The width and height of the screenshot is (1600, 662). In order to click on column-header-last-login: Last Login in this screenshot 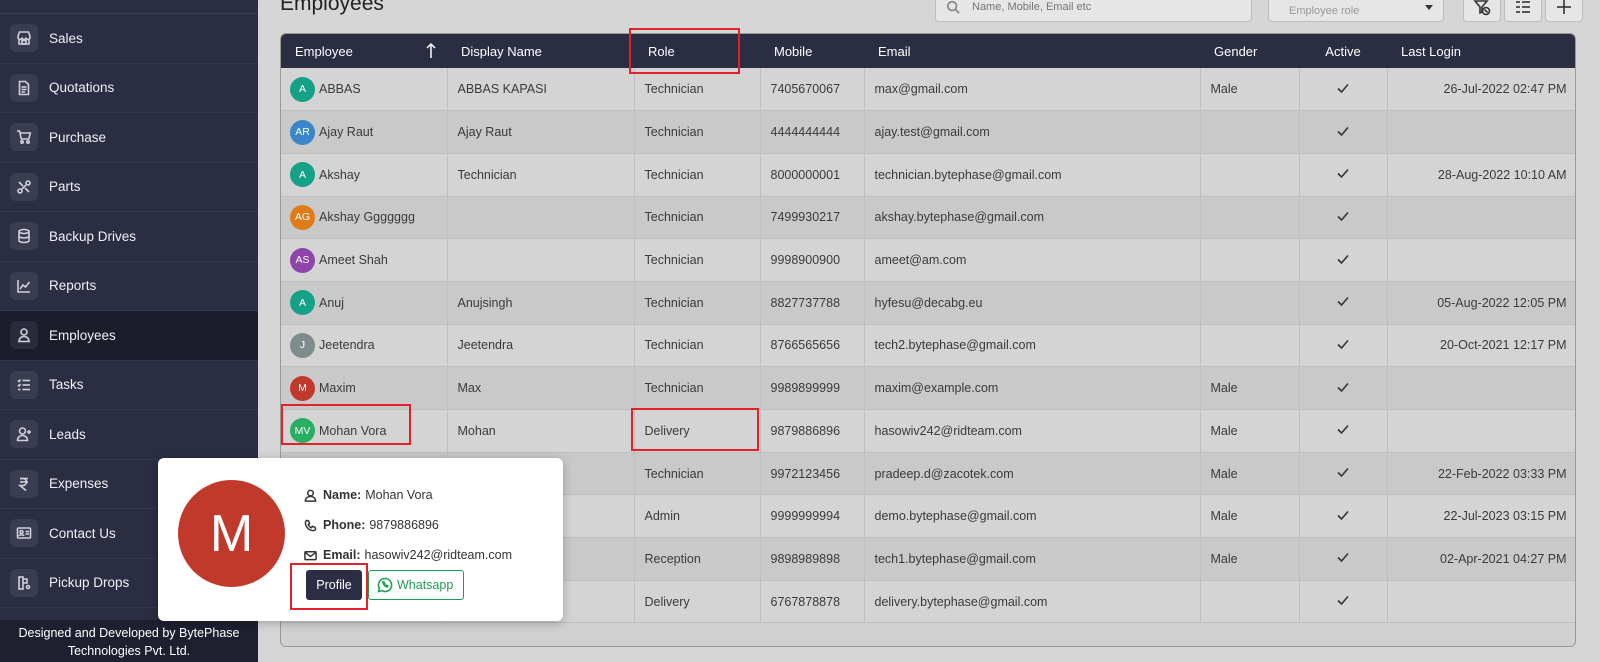, I will do `click(1481, 51)`.